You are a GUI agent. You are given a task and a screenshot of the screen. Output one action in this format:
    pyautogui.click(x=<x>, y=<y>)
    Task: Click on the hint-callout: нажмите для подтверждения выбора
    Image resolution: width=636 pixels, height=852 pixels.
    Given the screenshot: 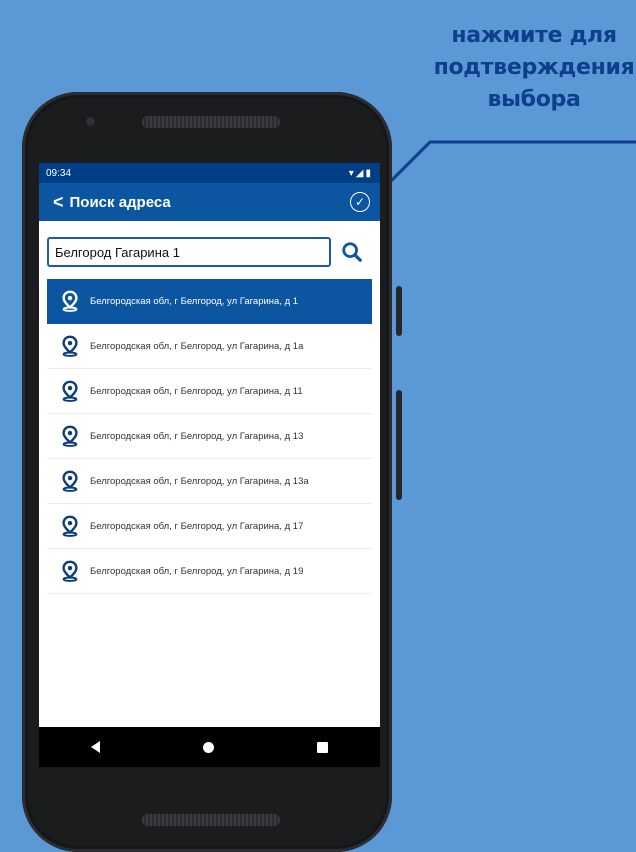 What is the action you would take?
    pyautogui.click(x=534, y=68)
    